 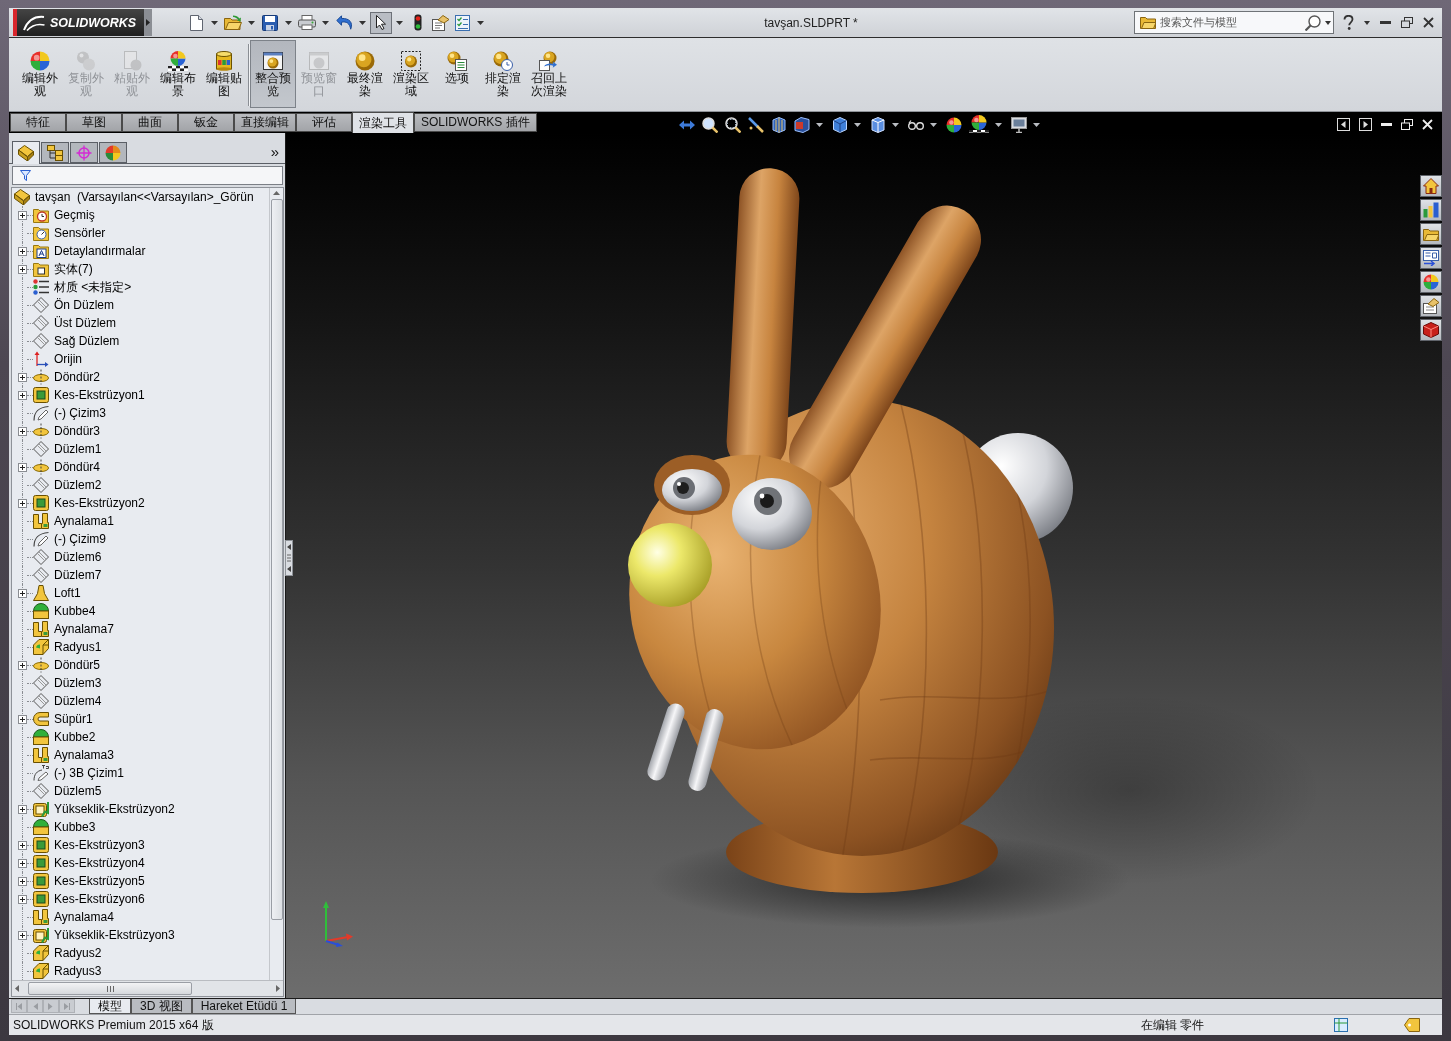 What do you see at coordinates (1341, 1025) in the screenshot?
I see `grid-square-icon` at bounding box center [1341, 1025].